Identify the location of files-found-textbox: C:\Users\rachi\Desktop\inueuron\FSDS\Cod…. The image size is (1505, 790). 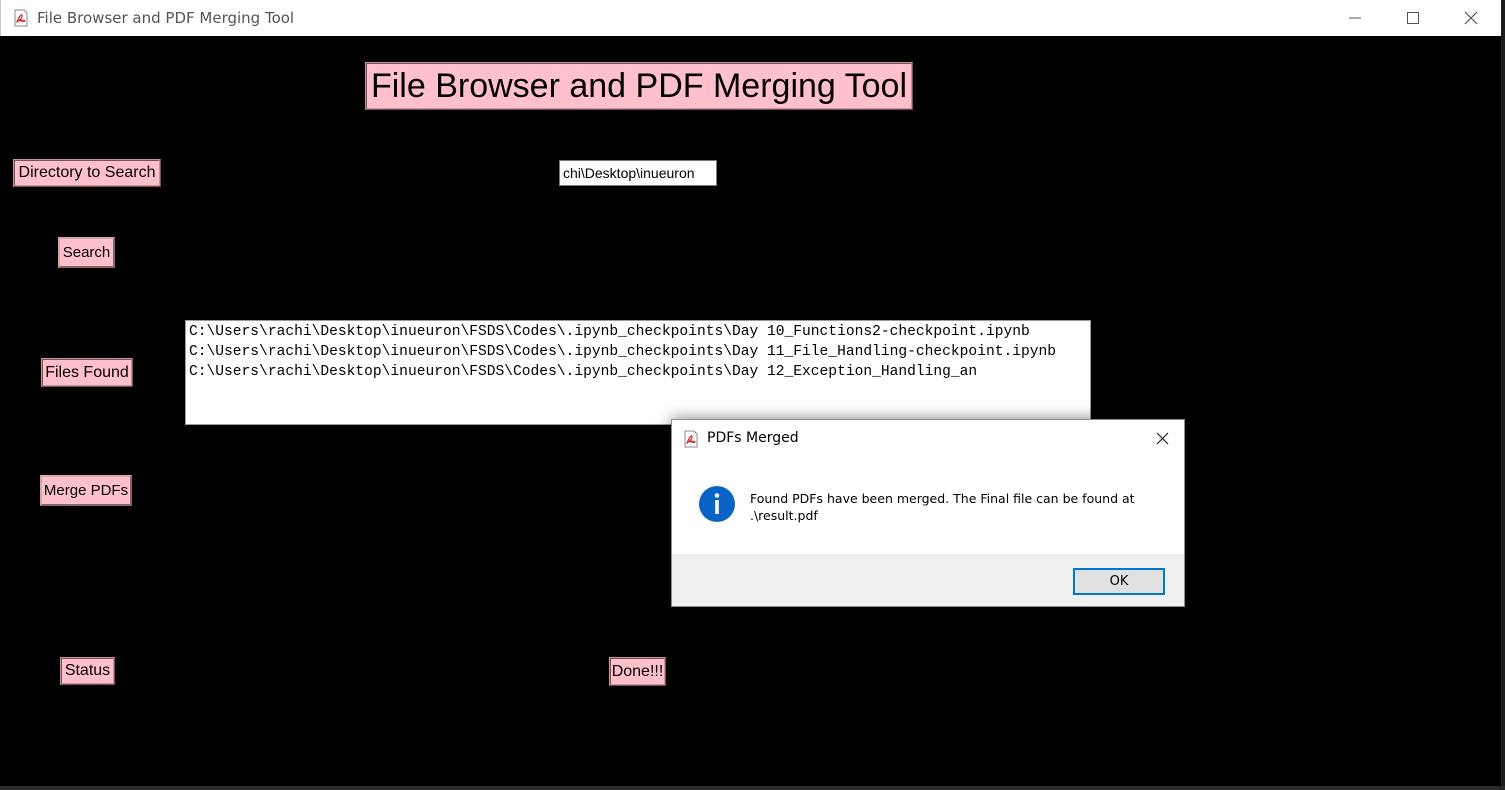
(638, 372).